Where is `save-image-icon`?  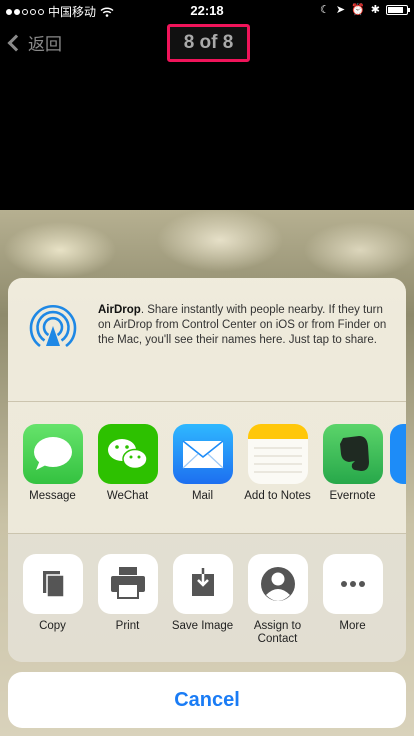
save-image-icon is located at coordinates (202, 584).